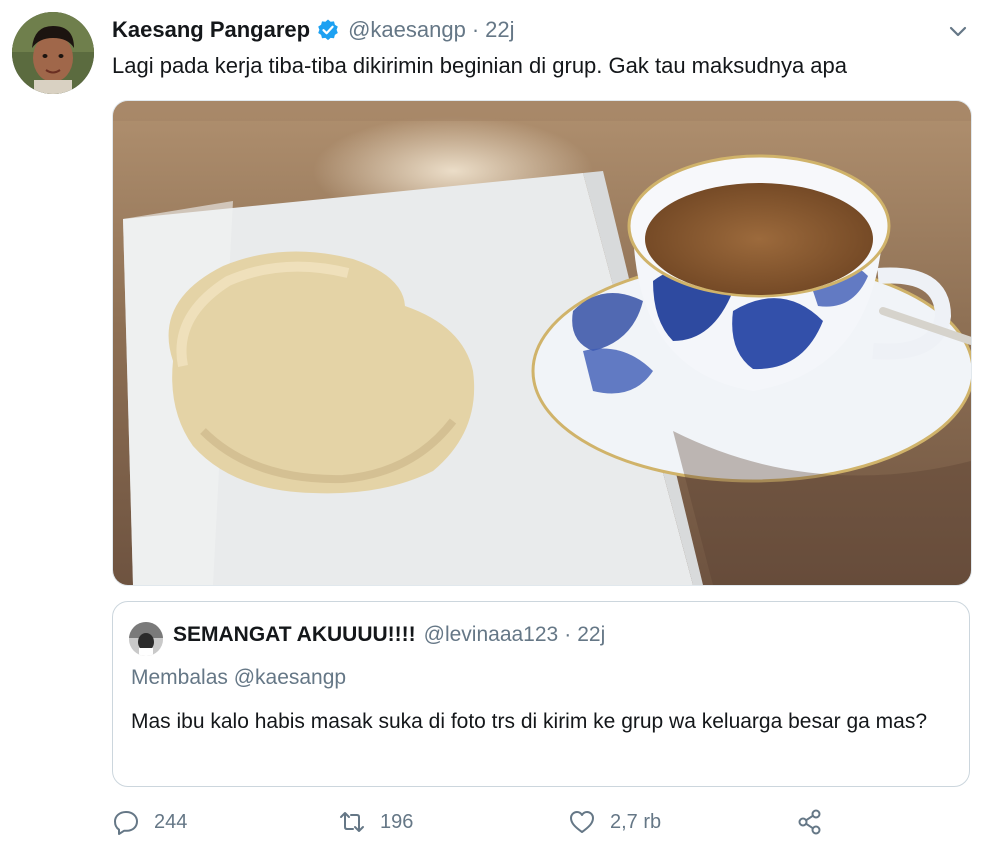  Describe the element at coordinates (328, 30) in the screenshot. I see `verified-badge-icon` at that location.